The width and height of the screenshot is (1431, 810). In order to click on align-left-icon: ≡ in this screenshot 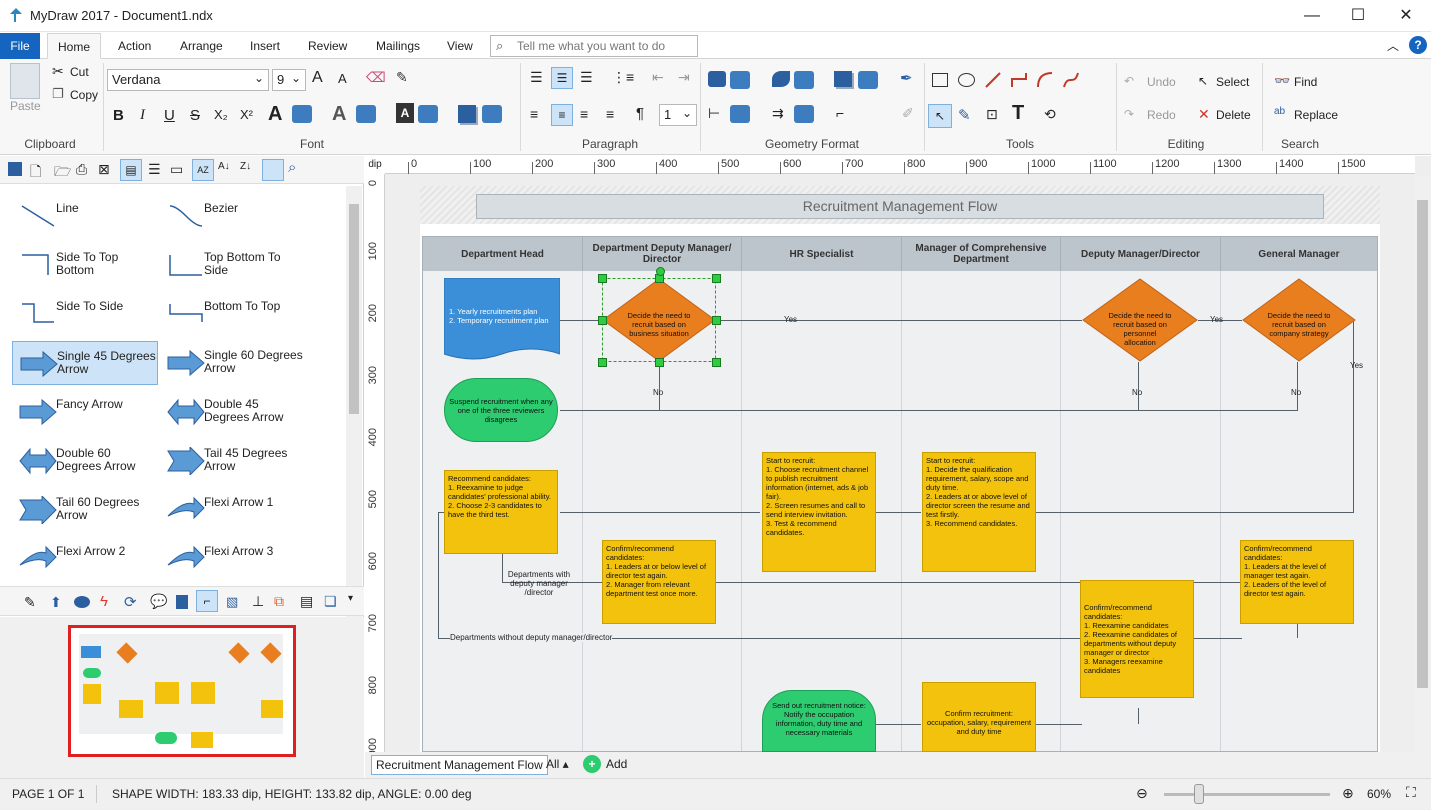, I will do `click(534, 114)`.